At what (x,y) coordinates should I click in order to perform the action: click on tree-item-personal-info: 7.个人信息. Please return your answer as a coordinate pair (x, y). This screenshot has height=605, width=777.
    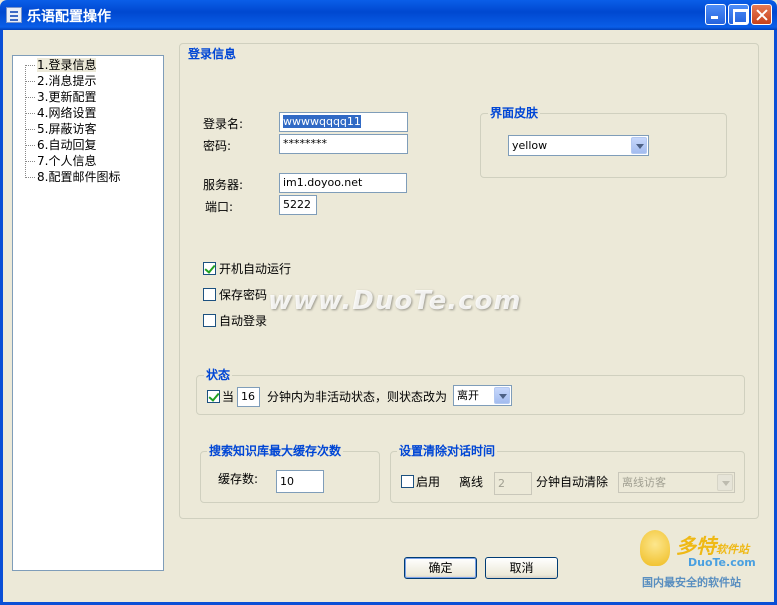
    Looking at the image, I should click on (60, 161).